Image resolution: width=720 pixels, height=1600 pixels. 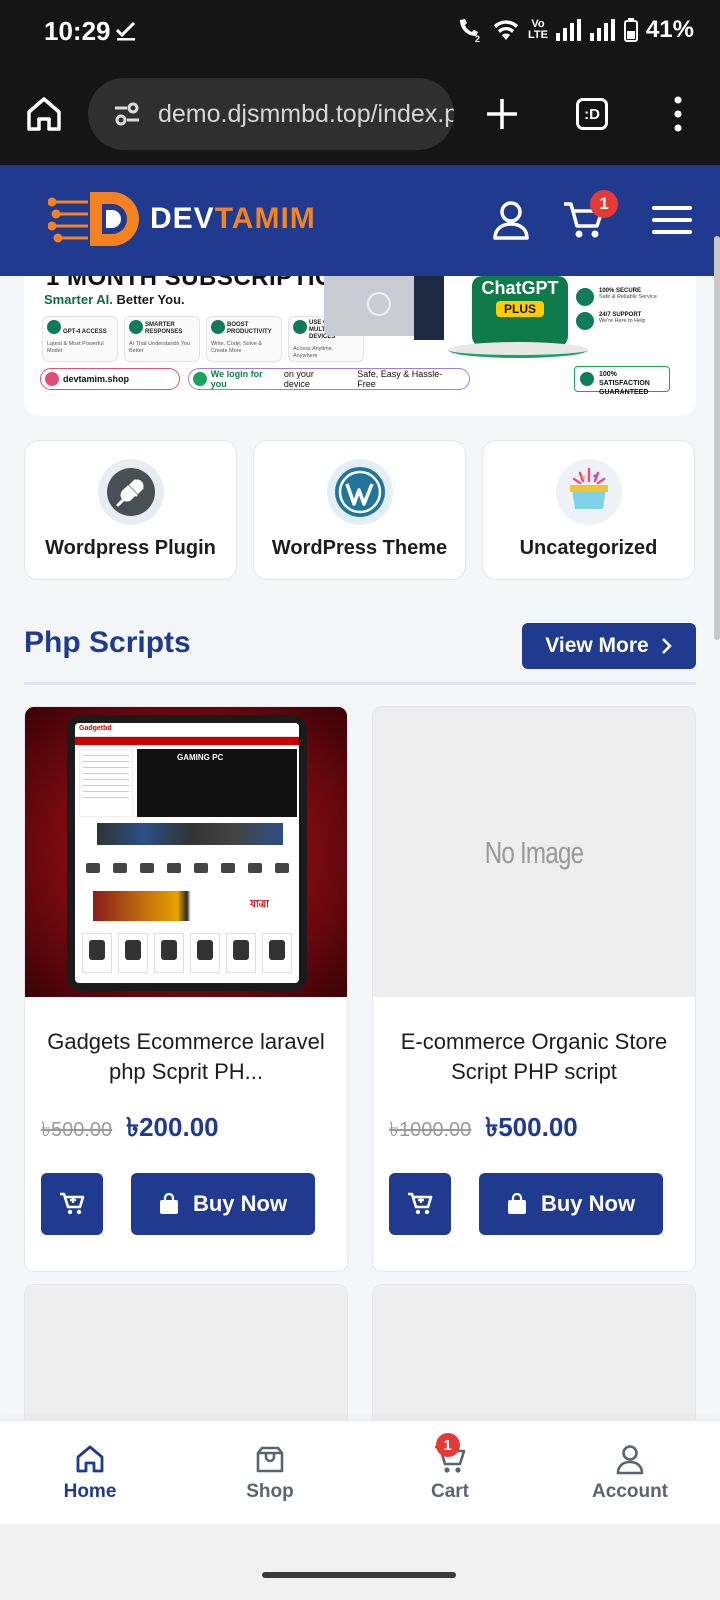 I want to click on nav-label: Account, so click(x=630, y=1491).